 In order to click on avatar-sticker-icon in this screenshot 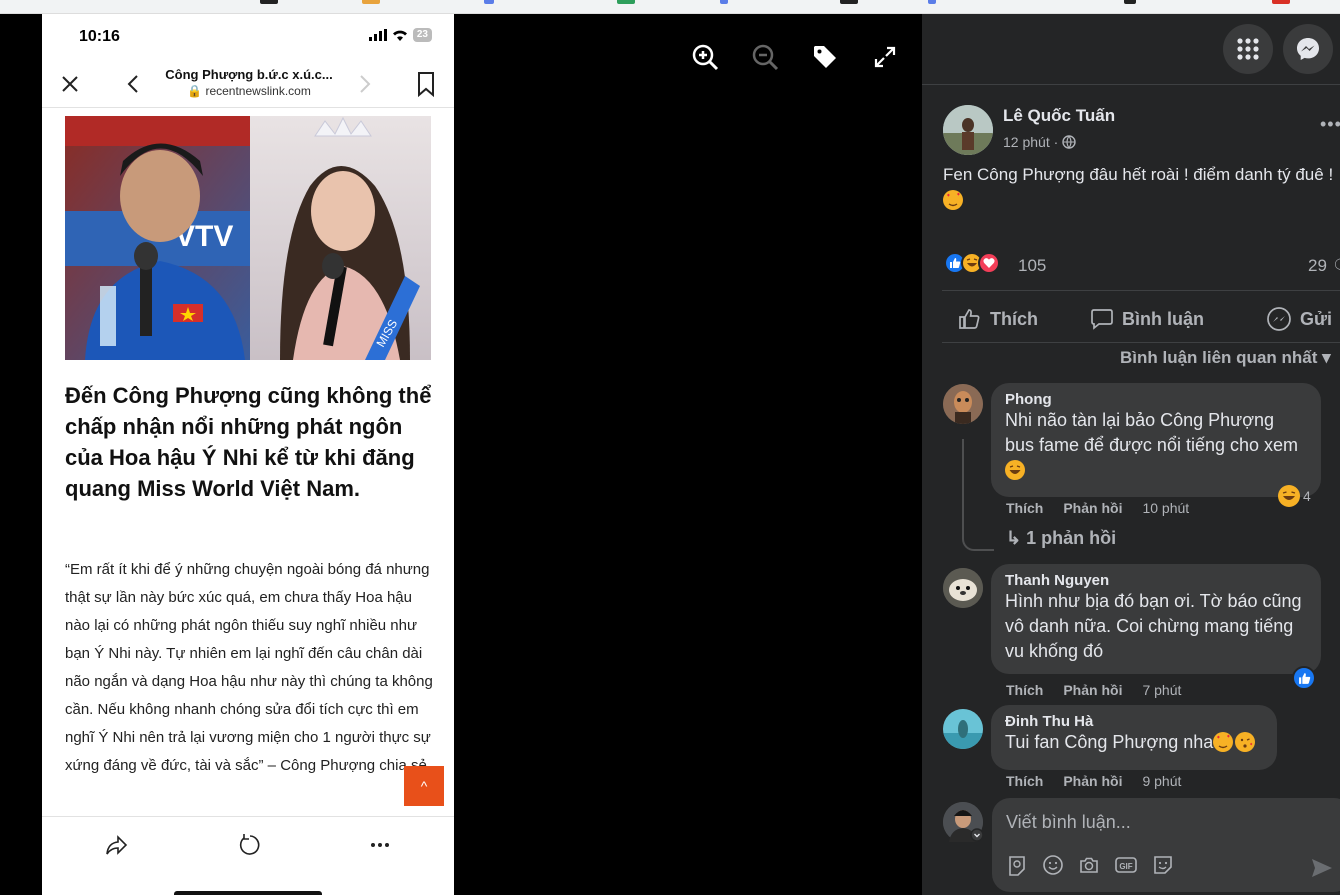, I will do `click(1017, 865)`.